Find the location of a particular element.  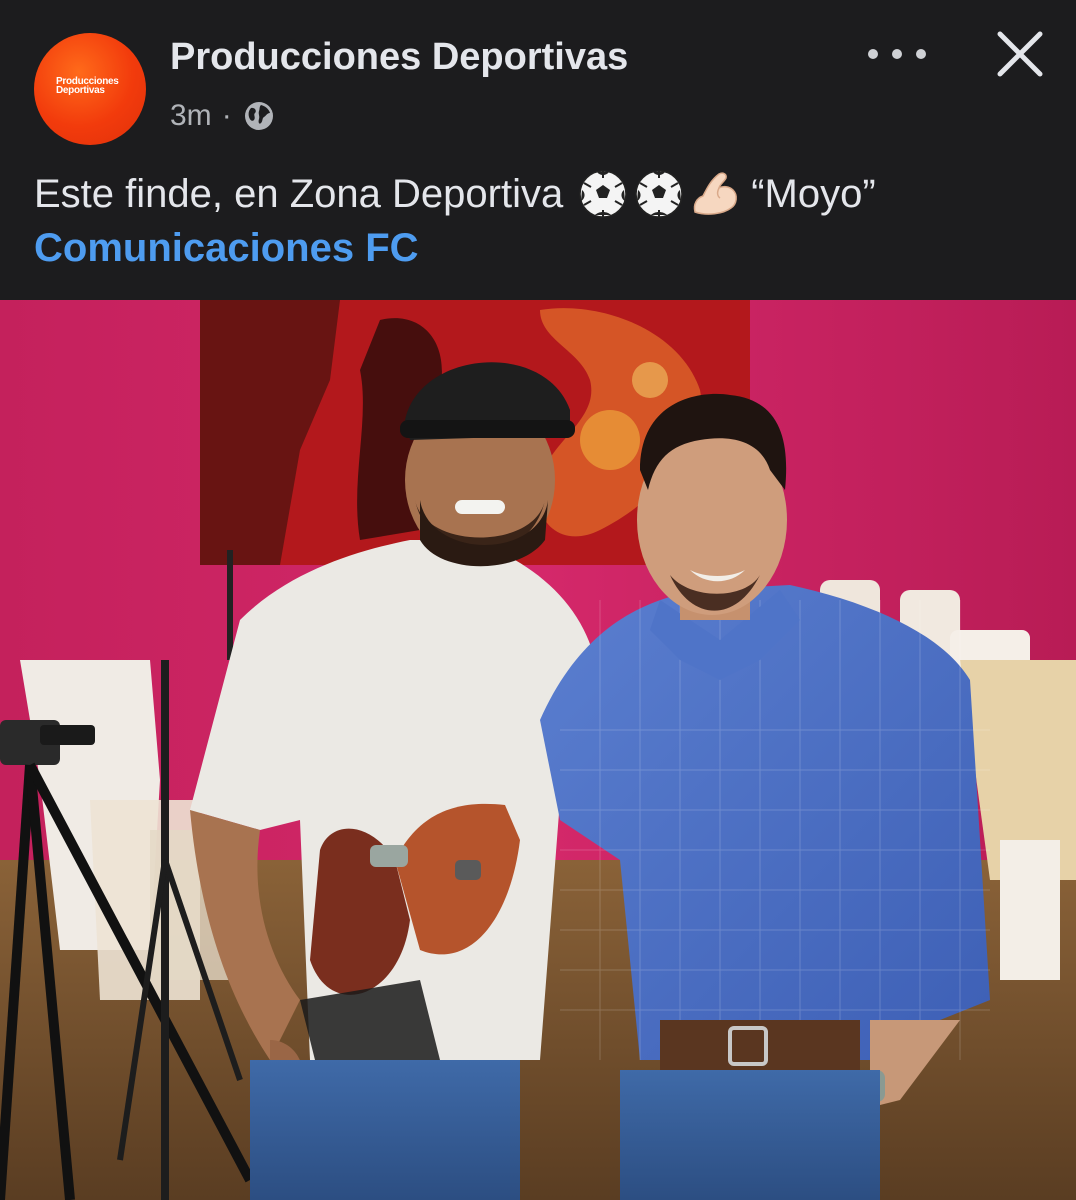

close-icon is located at coordinates (1020, 54).